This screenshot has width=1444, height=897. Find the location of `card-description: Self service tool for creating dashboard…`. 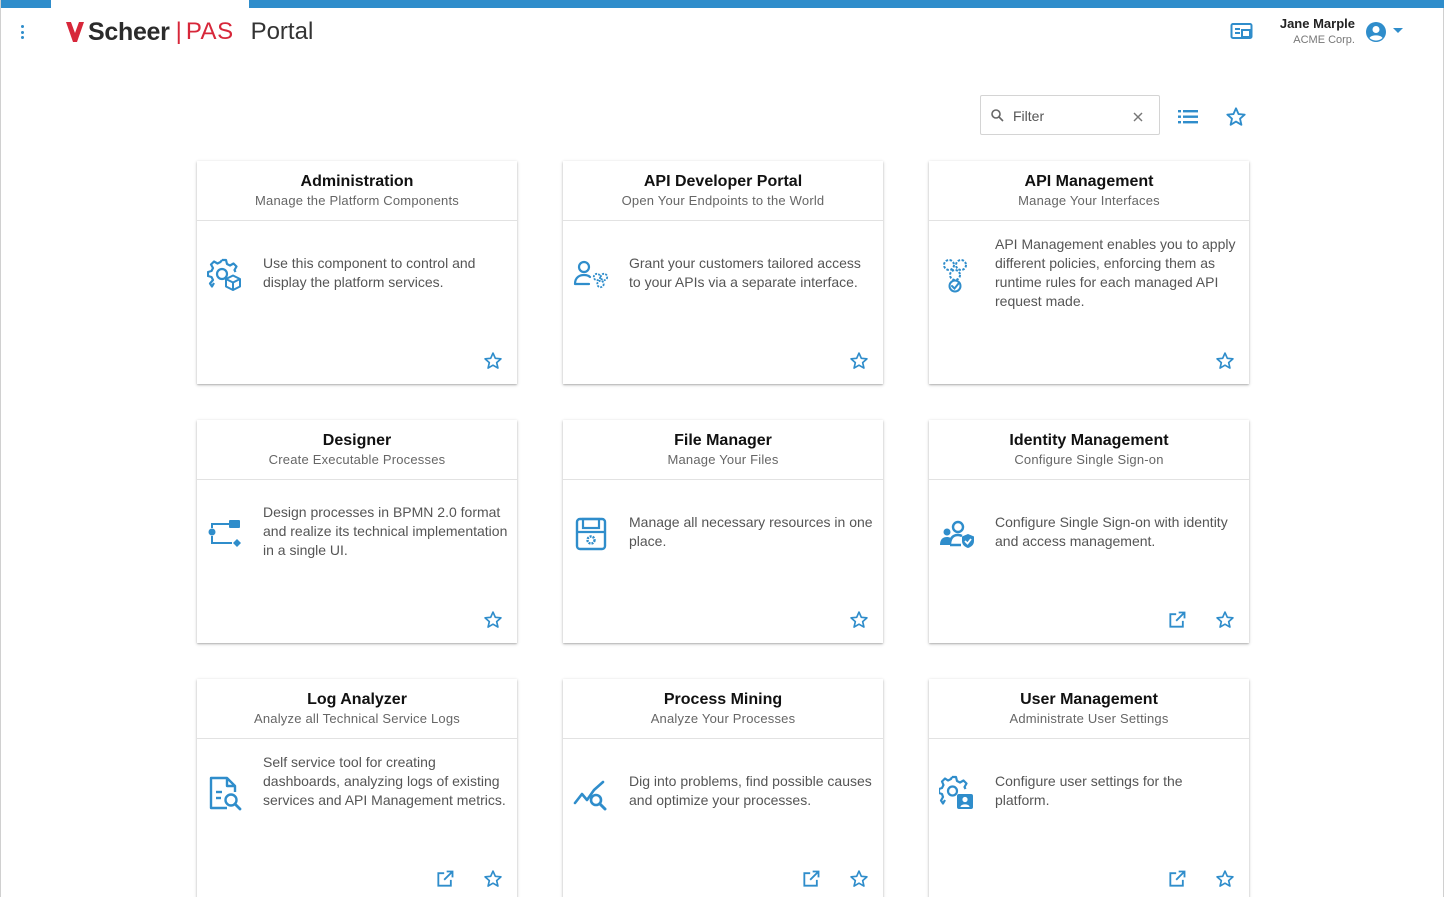

card-description: Self service tool for creating dashboard… is located at coordinates (384, 781).